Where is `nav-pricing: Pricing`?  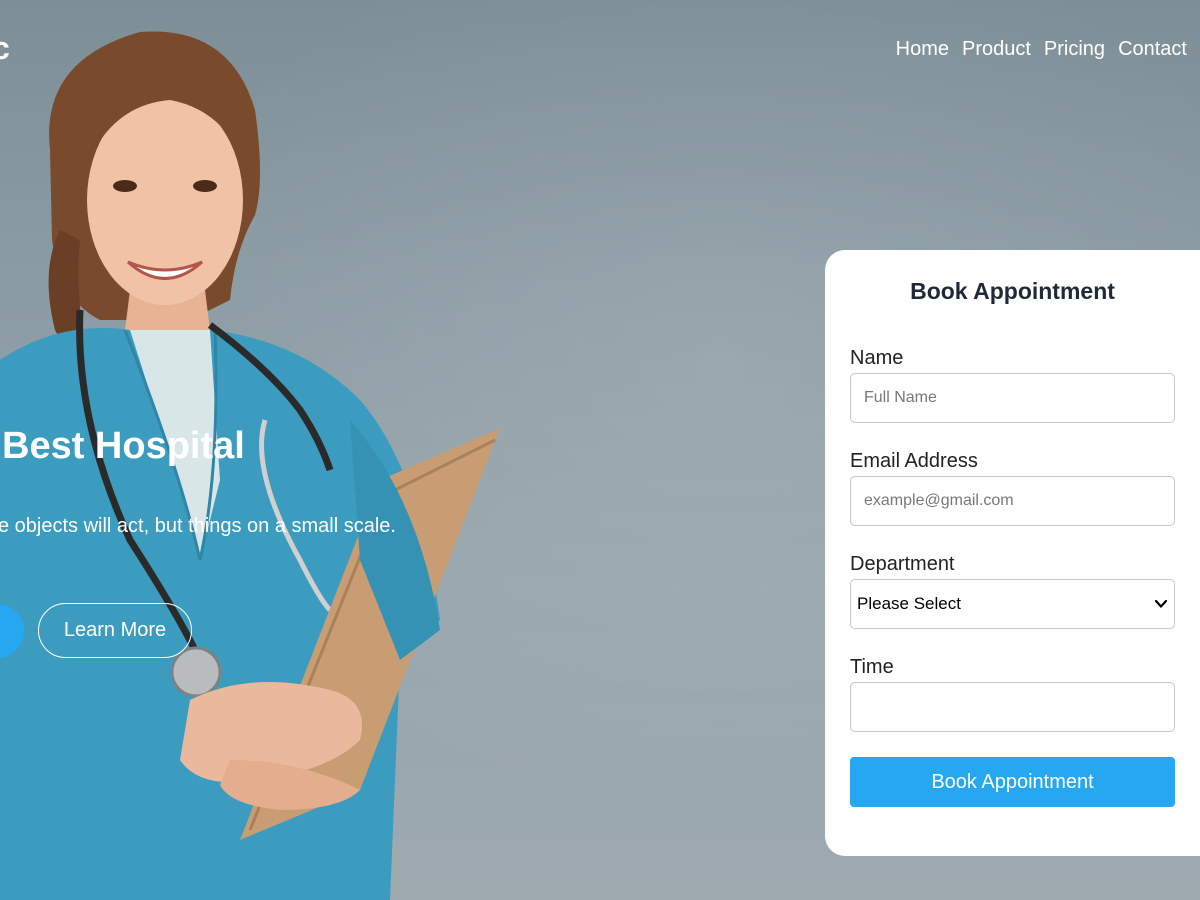 nav-pricing: Pricing is located at coordinates (1074, 49).